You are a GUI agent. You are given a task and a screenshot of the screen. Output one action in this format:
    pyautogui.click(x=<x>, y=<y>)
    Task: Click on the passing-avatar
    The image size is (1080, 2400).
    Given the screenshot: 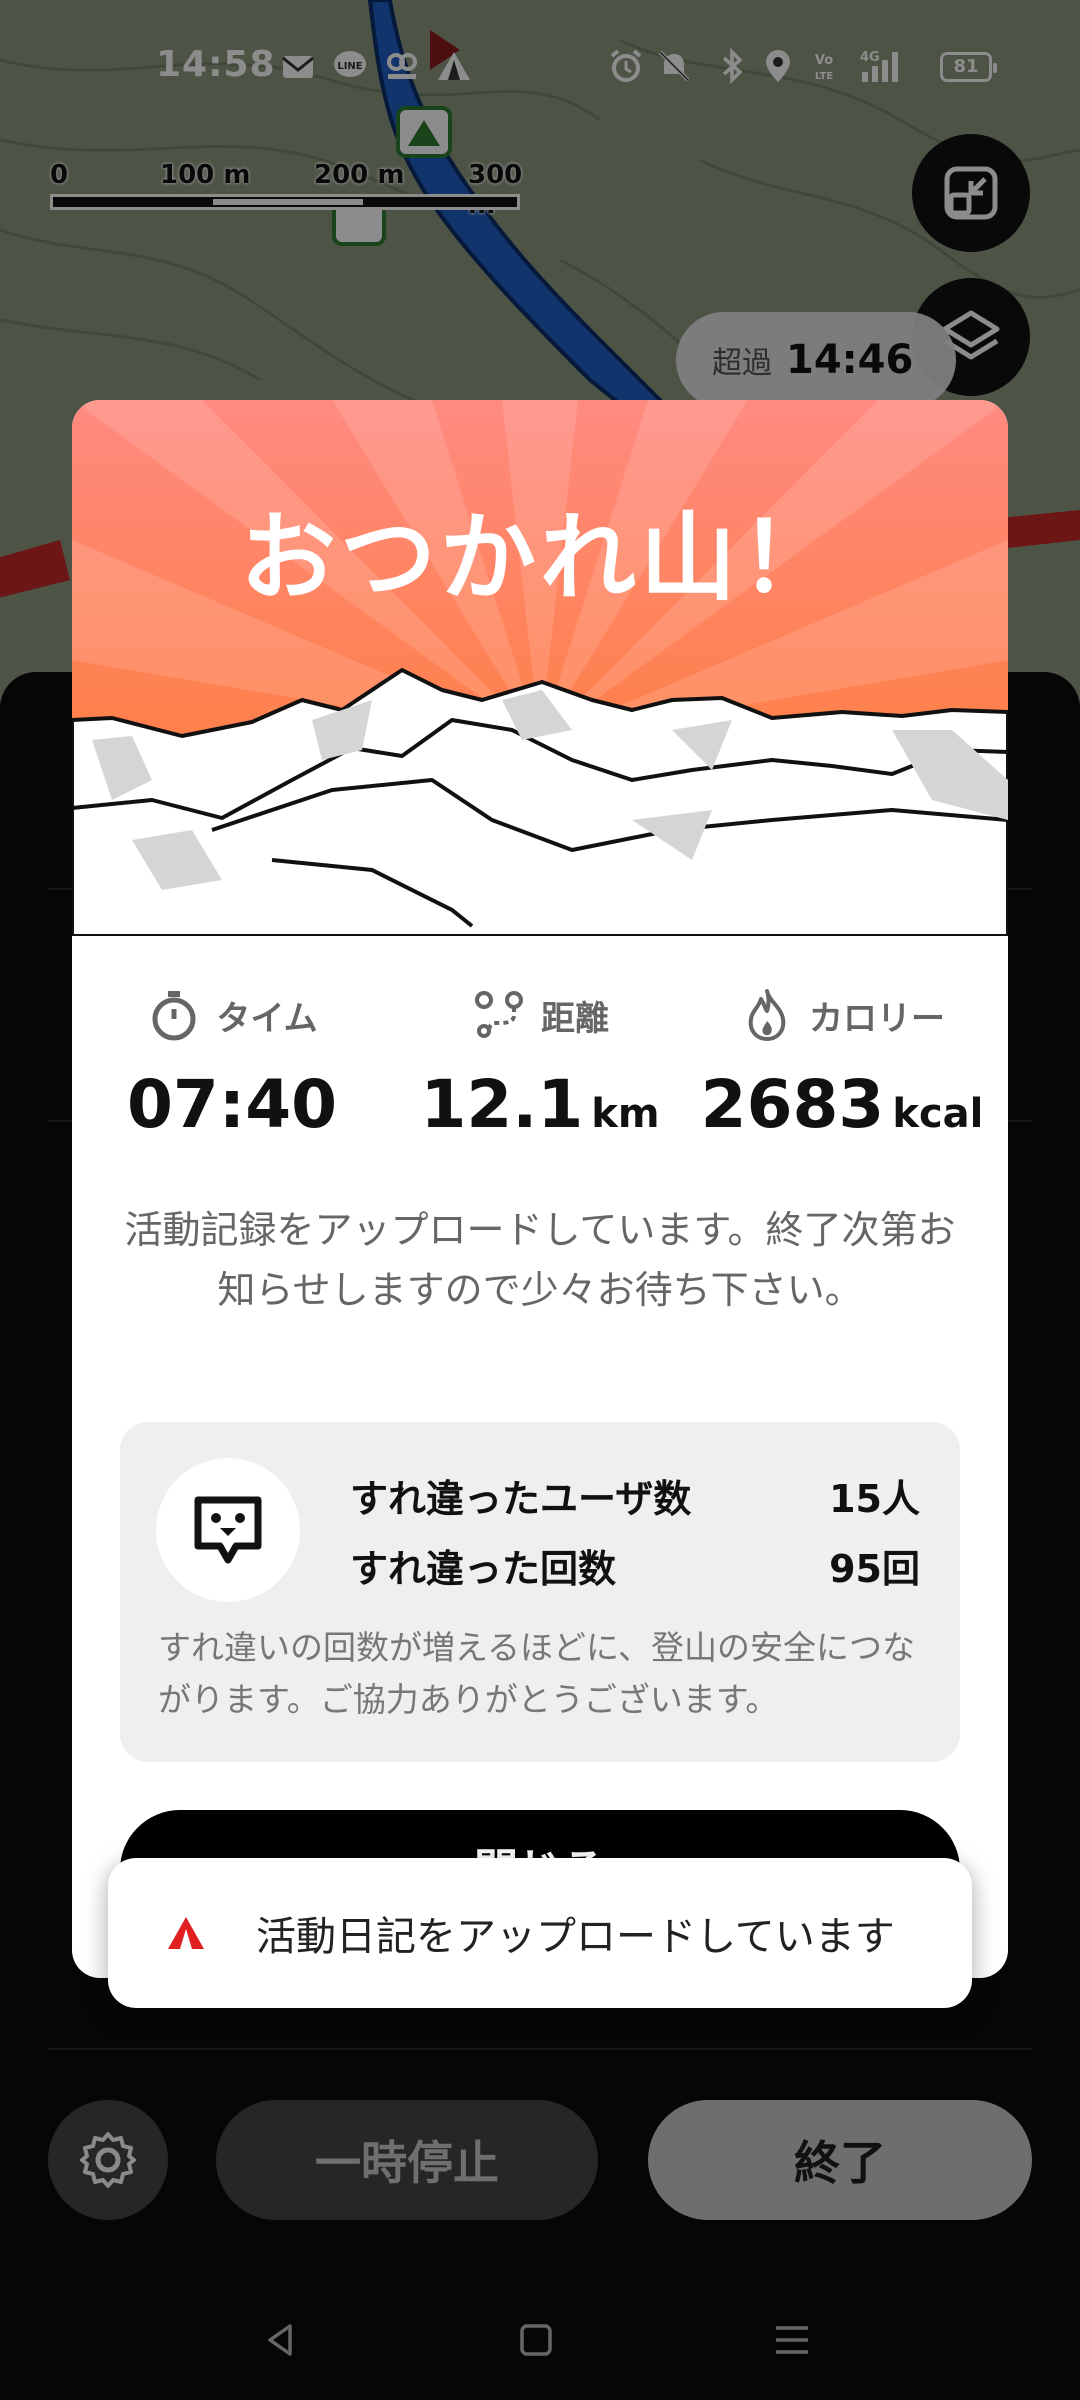 What is the action you would take?
    pyautogui.click(x=228, y=1530)
    